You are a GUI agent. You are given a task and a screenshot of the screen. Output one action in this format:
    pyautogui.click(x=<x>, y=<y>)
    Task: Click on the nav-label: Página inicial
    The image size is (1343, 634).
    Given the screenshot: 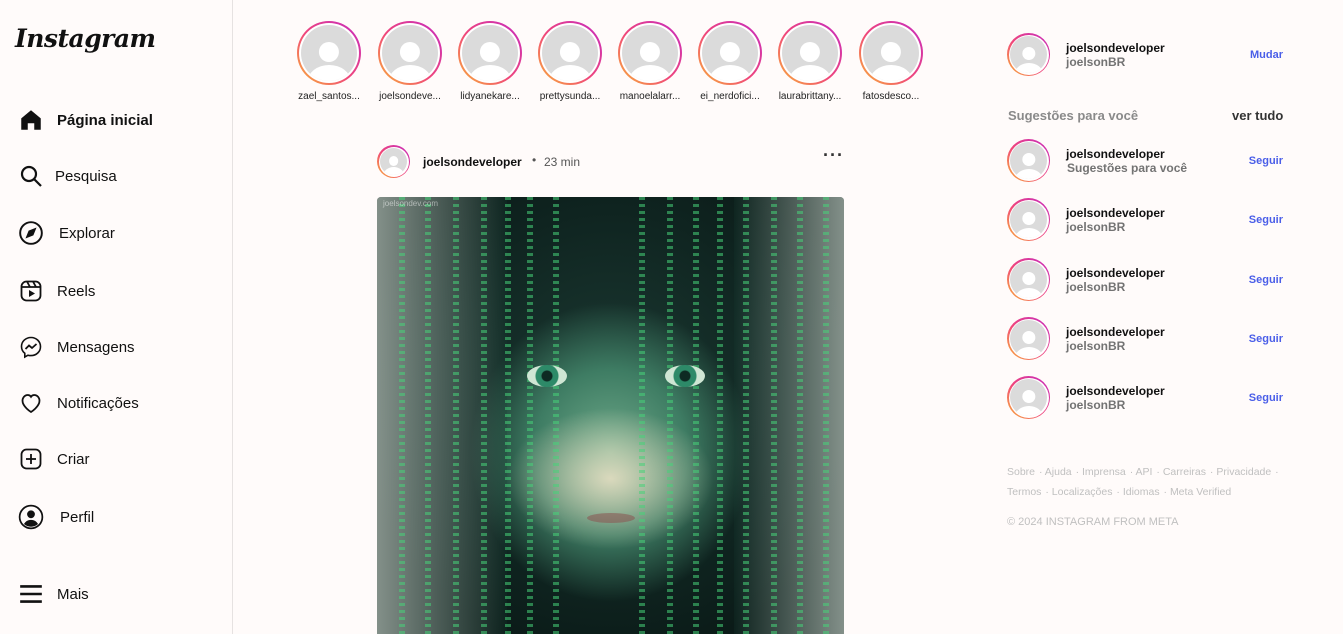 What is the action you would take?
    pyautogui.click(x=105, y=120)
    